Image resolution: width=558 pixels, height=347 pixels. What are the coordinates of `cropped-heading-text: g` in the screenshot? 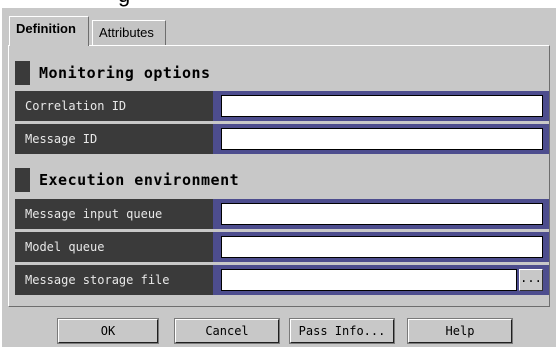 It's located at (124, 4).